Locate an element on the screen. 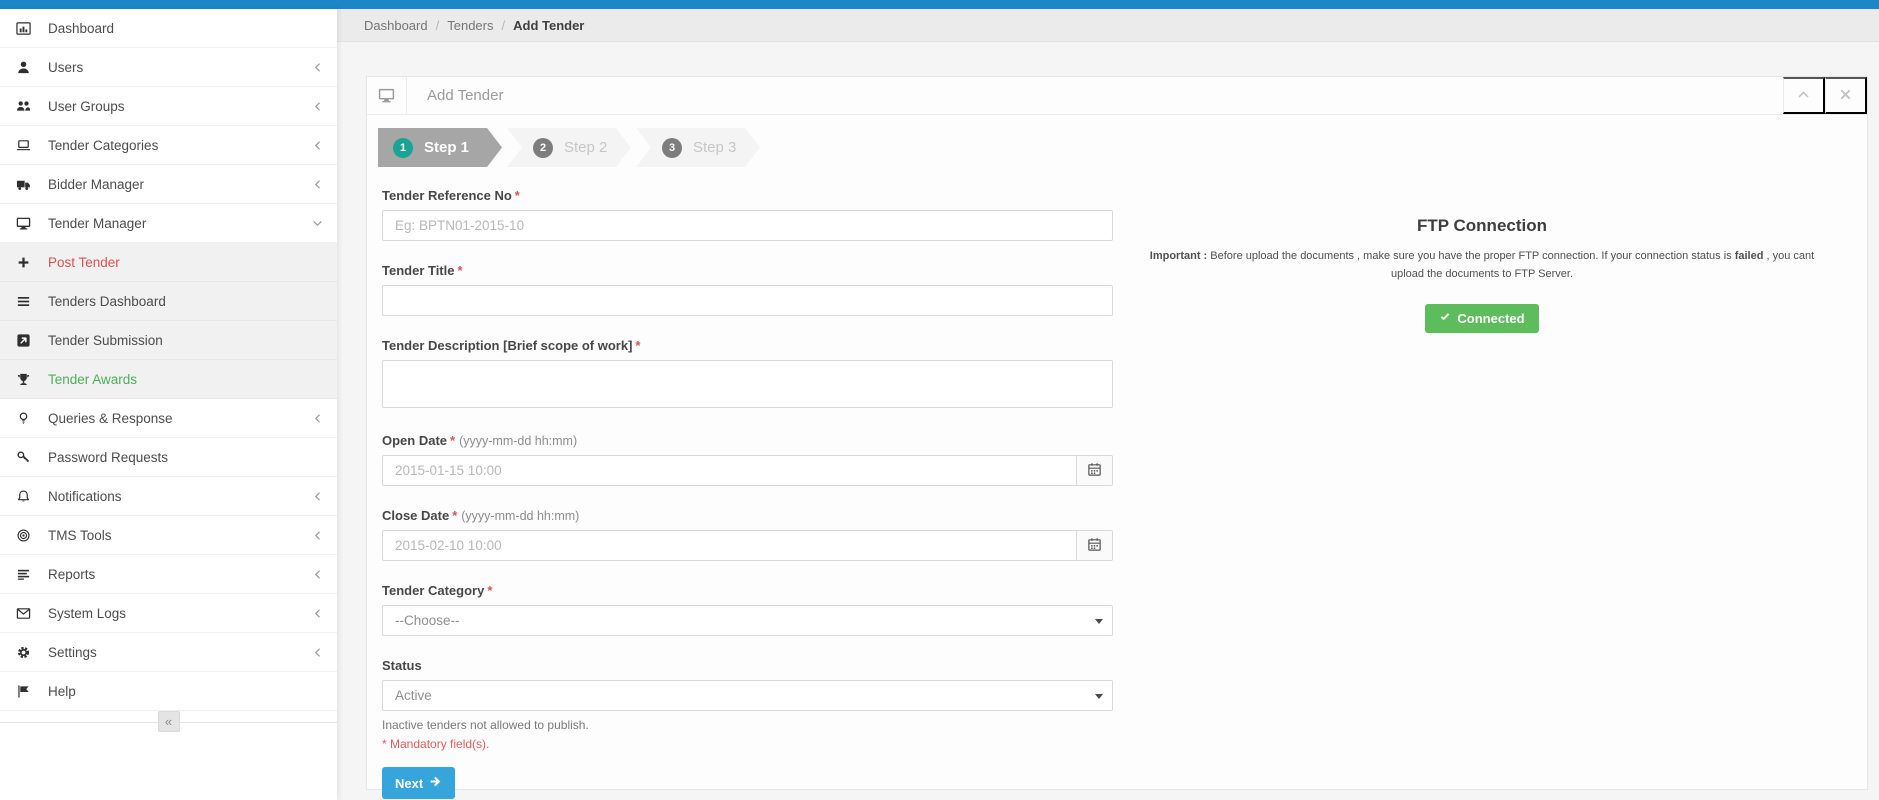  status-help-text: Inactive tenders not allowed to publish. is located at coordinates (485, 725).